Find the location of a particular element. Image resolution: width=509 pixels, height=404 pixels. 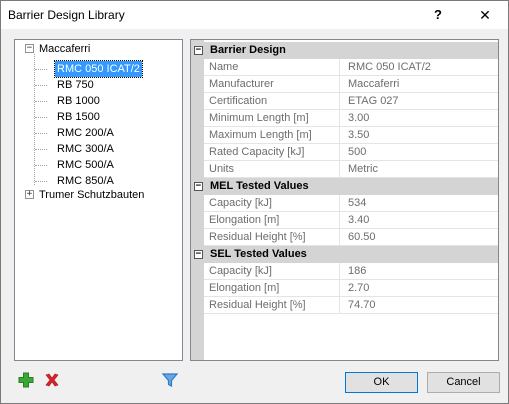

property-name: Rated Capacity [kJ] is located at coordinates (272, 152).